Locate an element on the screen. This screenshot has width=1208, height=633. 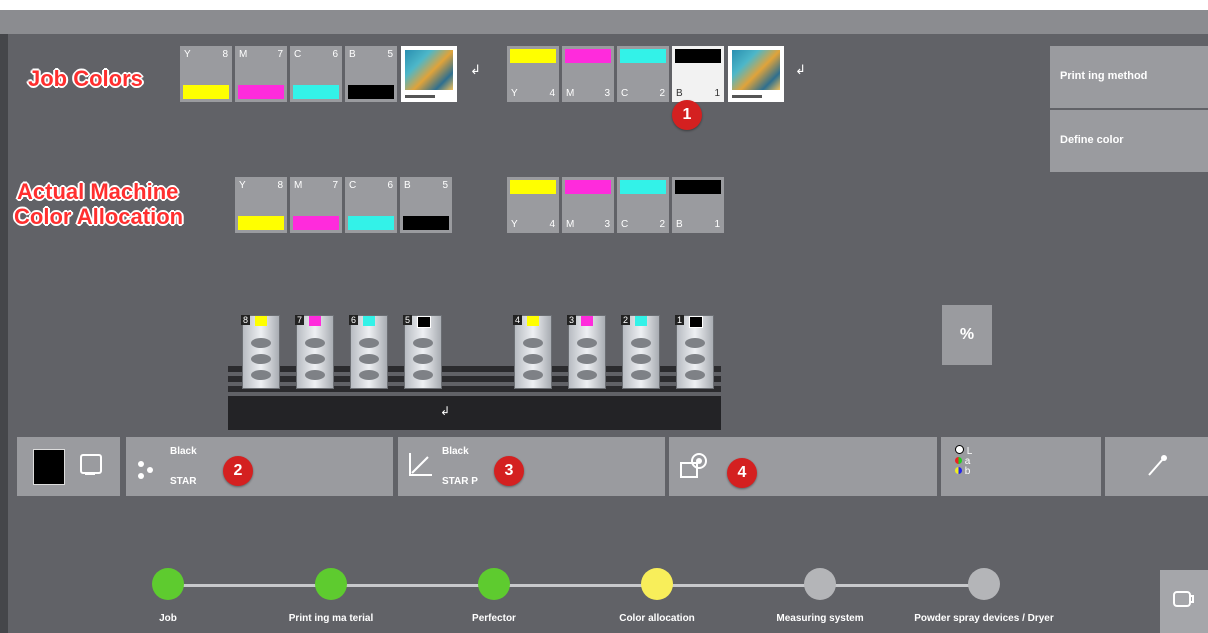
tile-number: 6 is located at coordinates (335, 54).